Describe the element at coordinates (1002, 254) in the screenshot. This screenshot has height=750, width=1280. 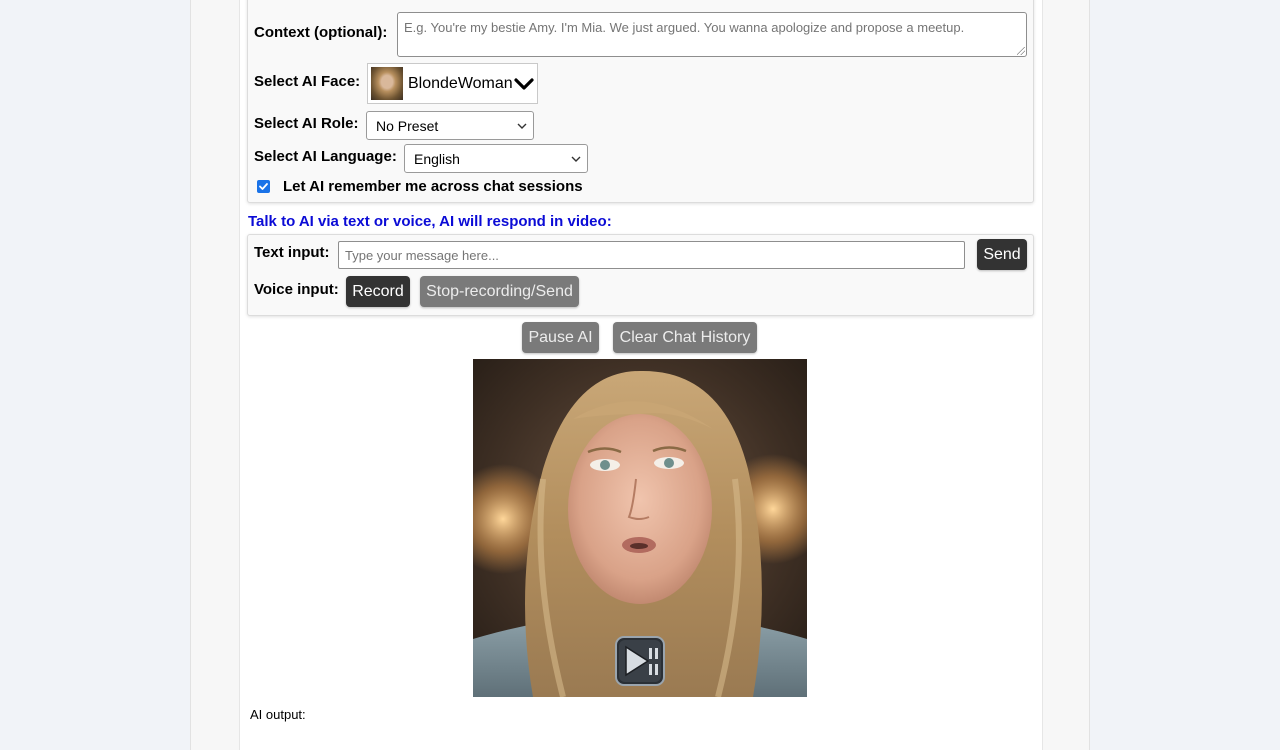
I see `send-button: Send` at that location.